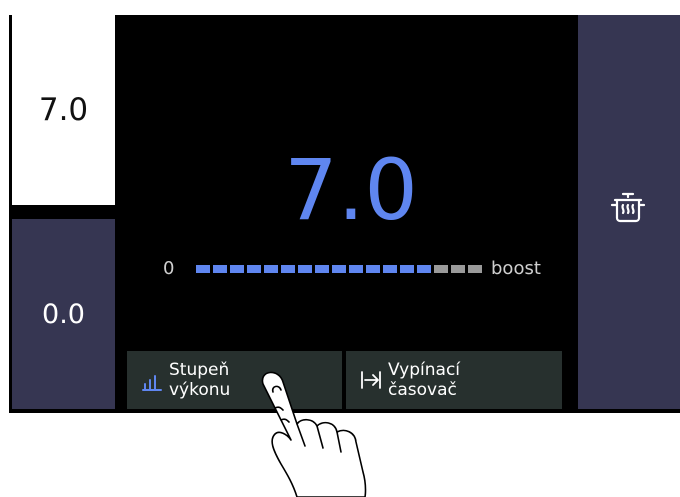  I want to click on pot-function-button, so click(629, 212).